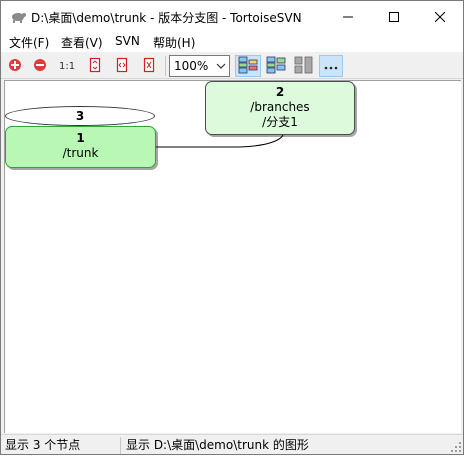 This screenshot has height=456, width=464. I want to click on svg-text: 1:1, so click(67, 66).